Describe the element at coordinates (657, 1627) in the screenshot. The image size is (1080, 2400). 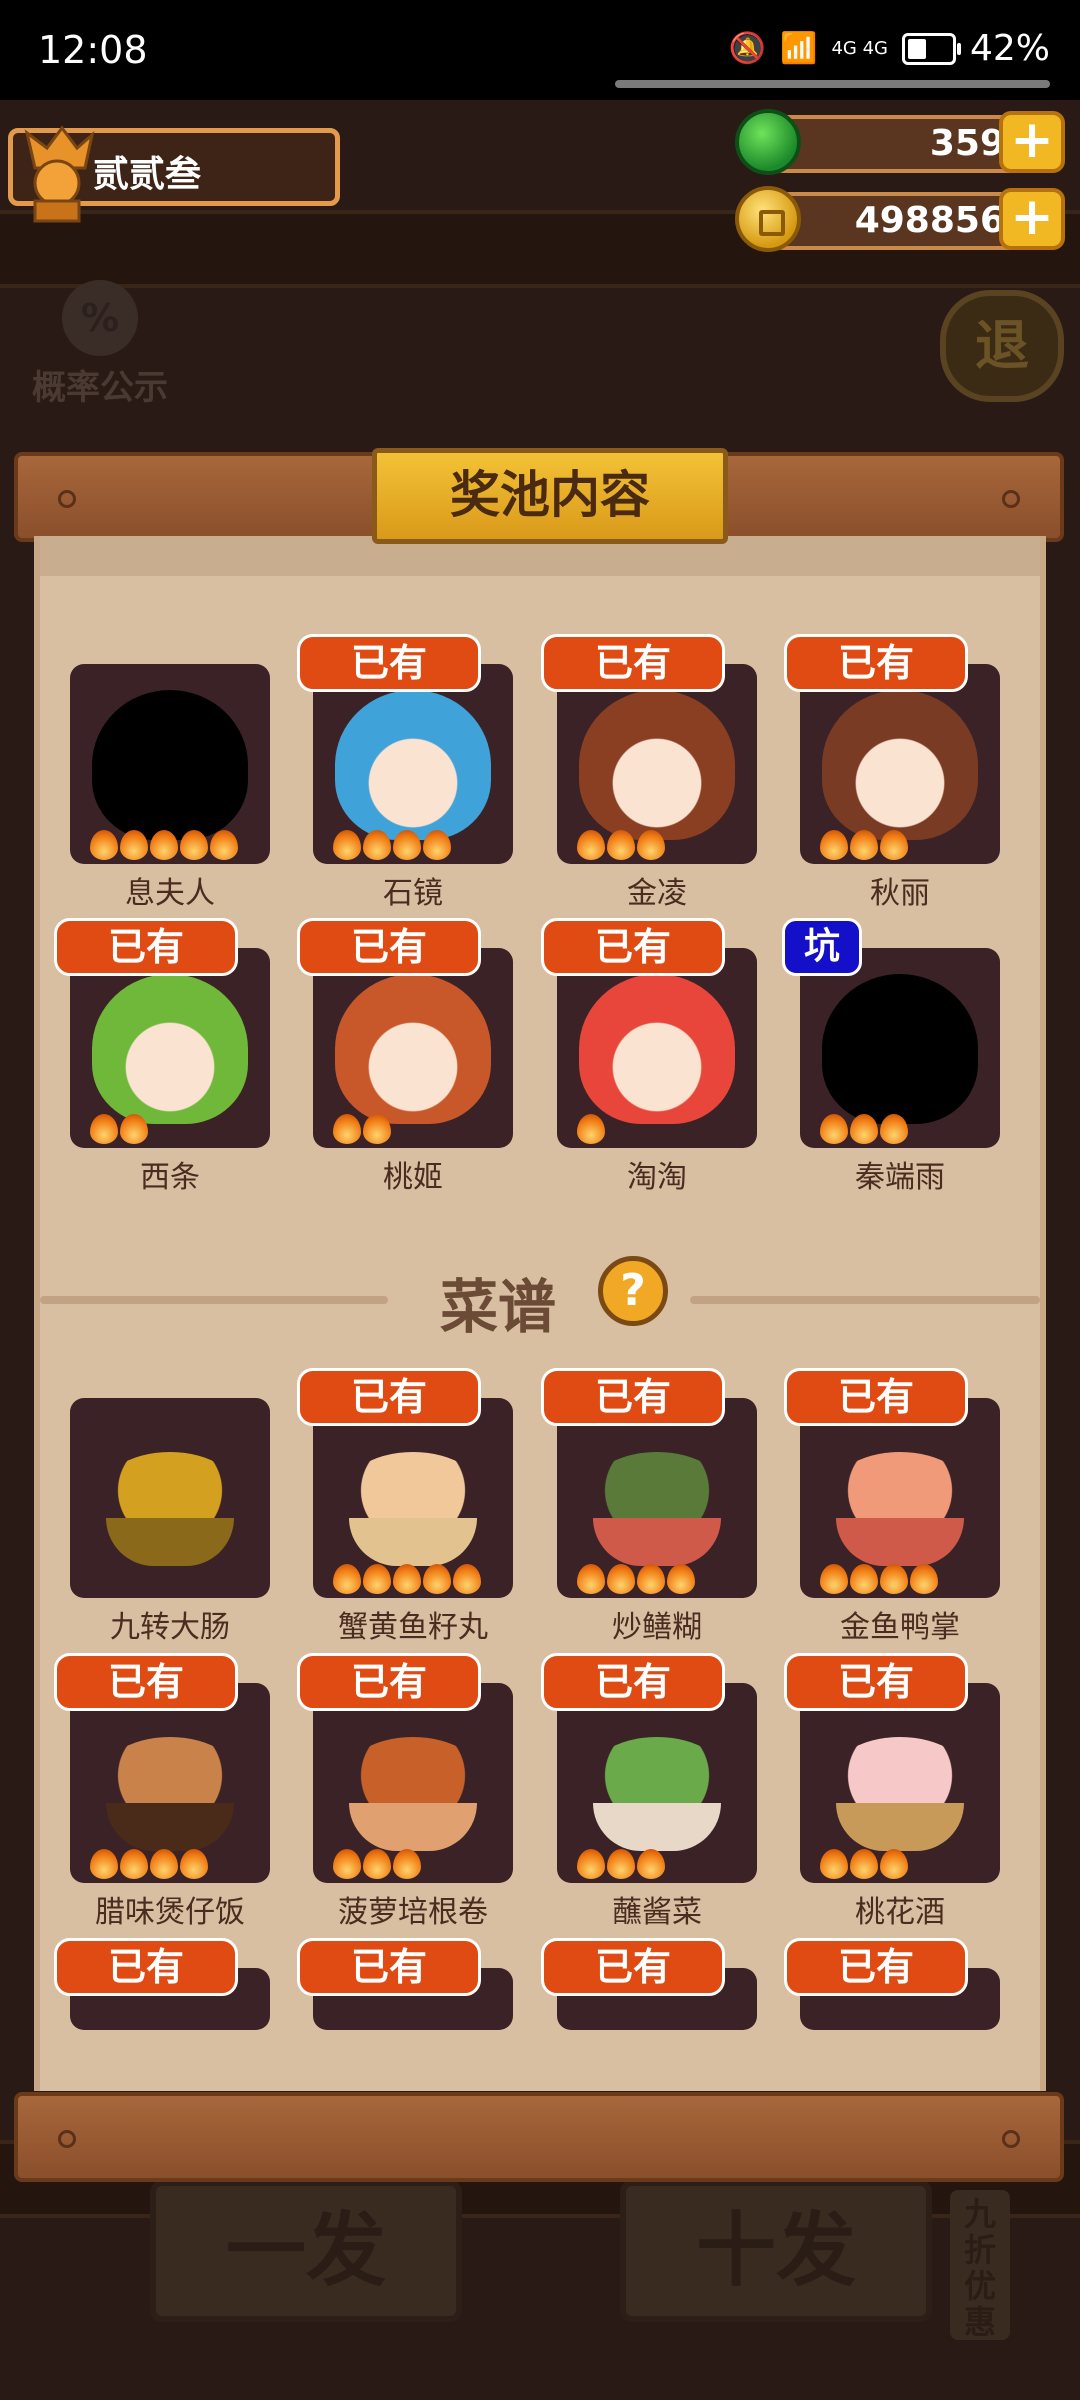
I see `recipe-name: 炒鳝糊` at that location.